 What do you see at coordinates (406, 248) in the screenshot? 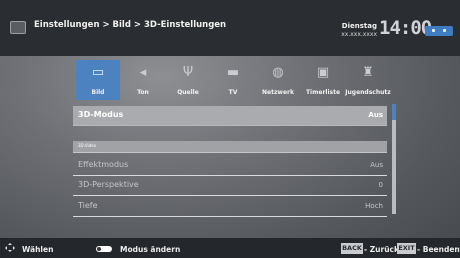
I see `exit-key: EXIT` at bounding box center [406, 248].